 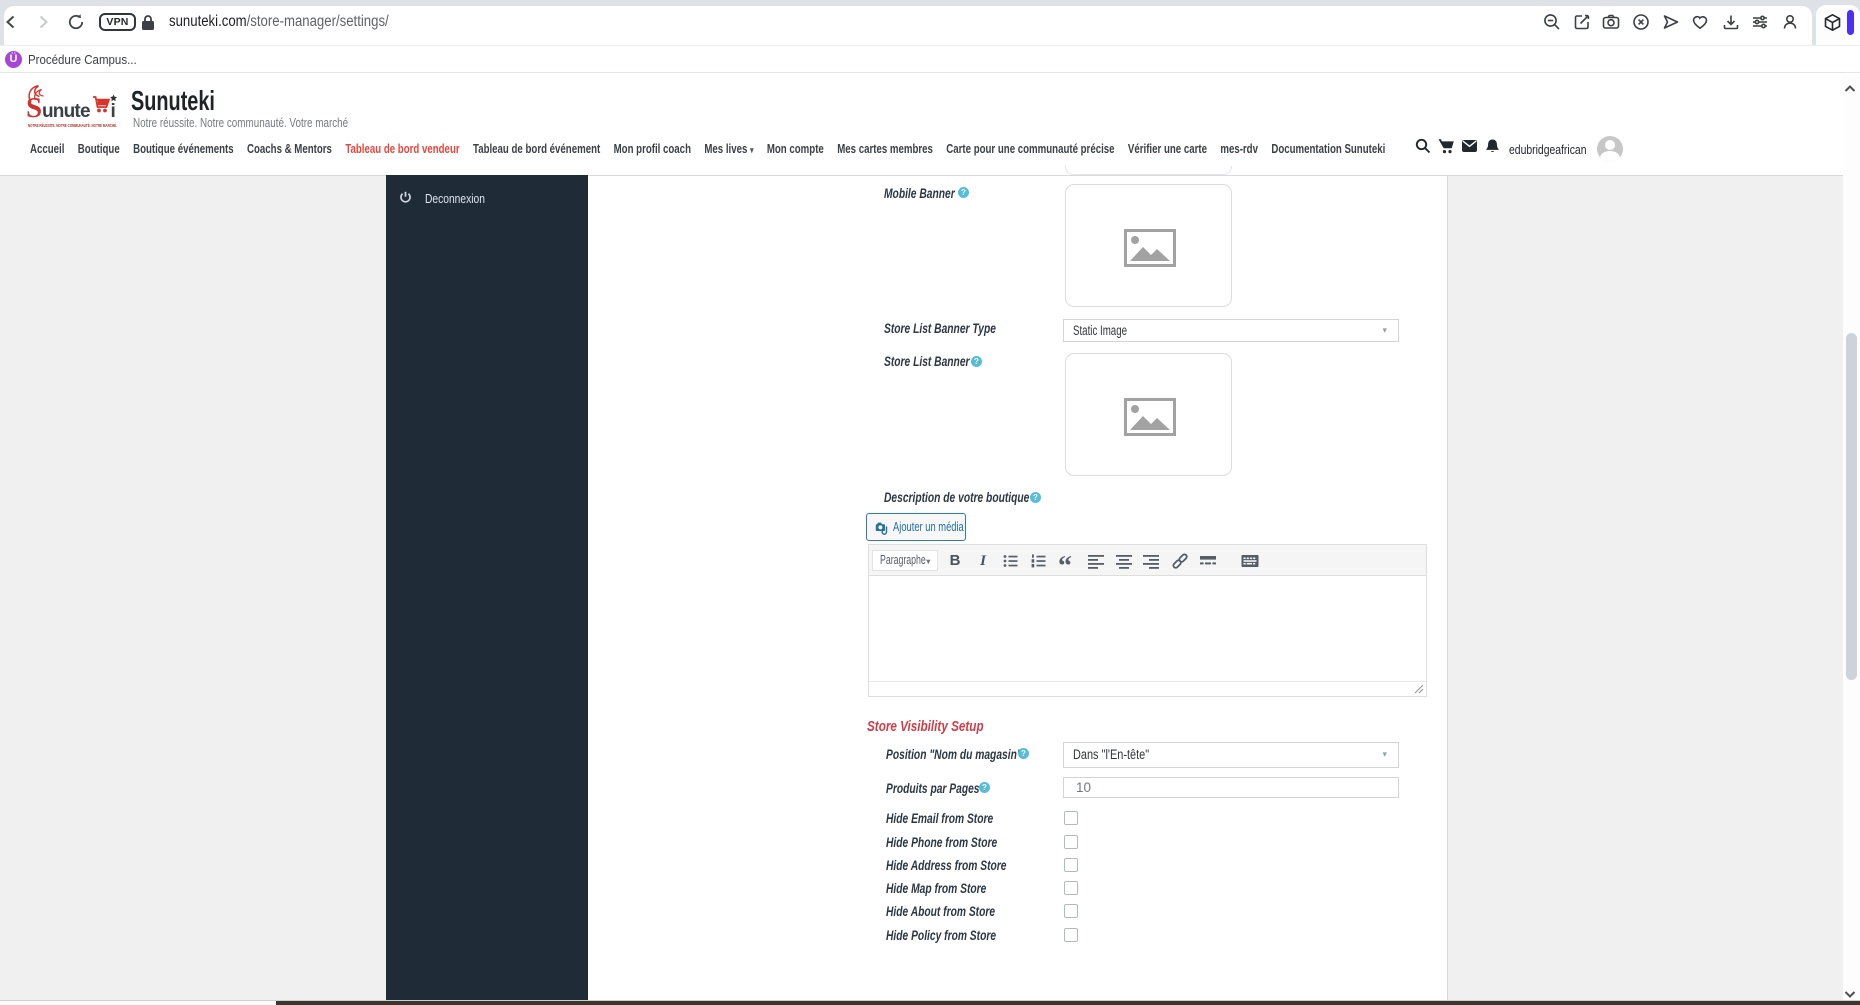 I want to click on svg-text: unute, so click(x=66, y=111).